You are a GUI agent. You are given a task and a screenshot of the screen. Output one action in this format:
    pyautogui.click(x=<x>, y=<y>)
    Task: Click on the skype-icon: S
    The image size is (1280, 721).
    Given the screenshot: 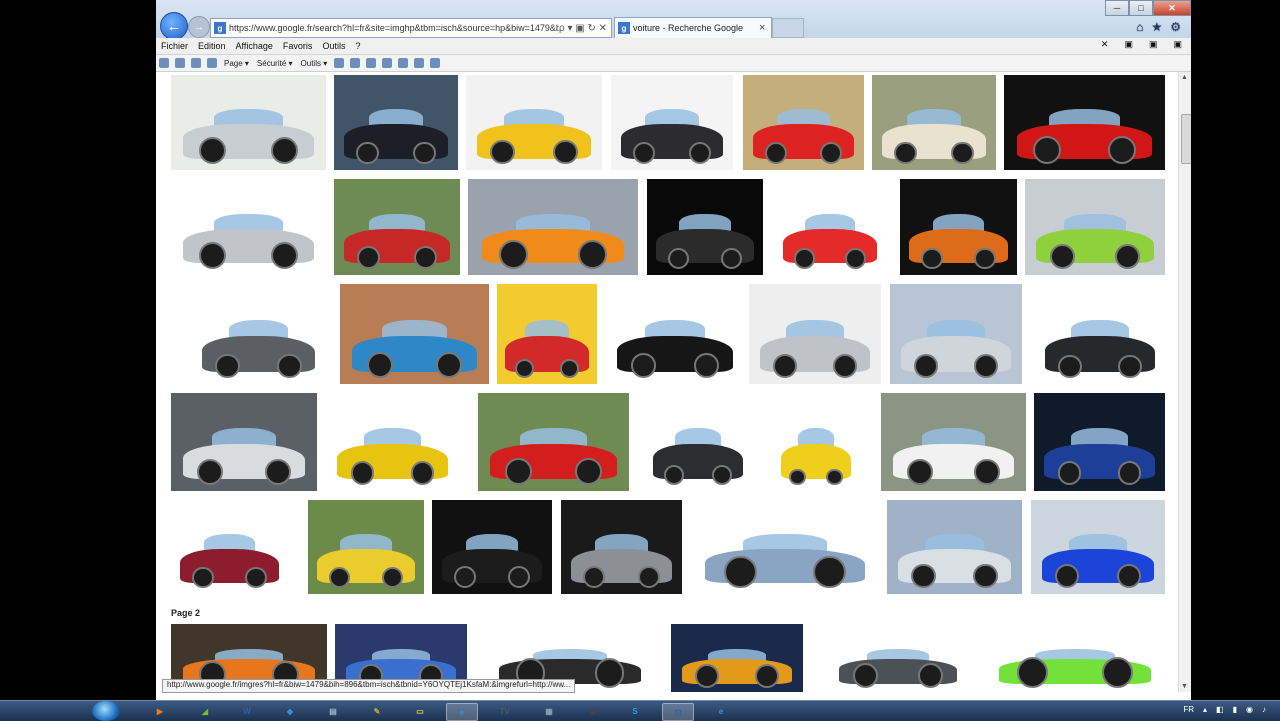 What is the action you would take?
    pyautogui.click(x=635, y=711)
    